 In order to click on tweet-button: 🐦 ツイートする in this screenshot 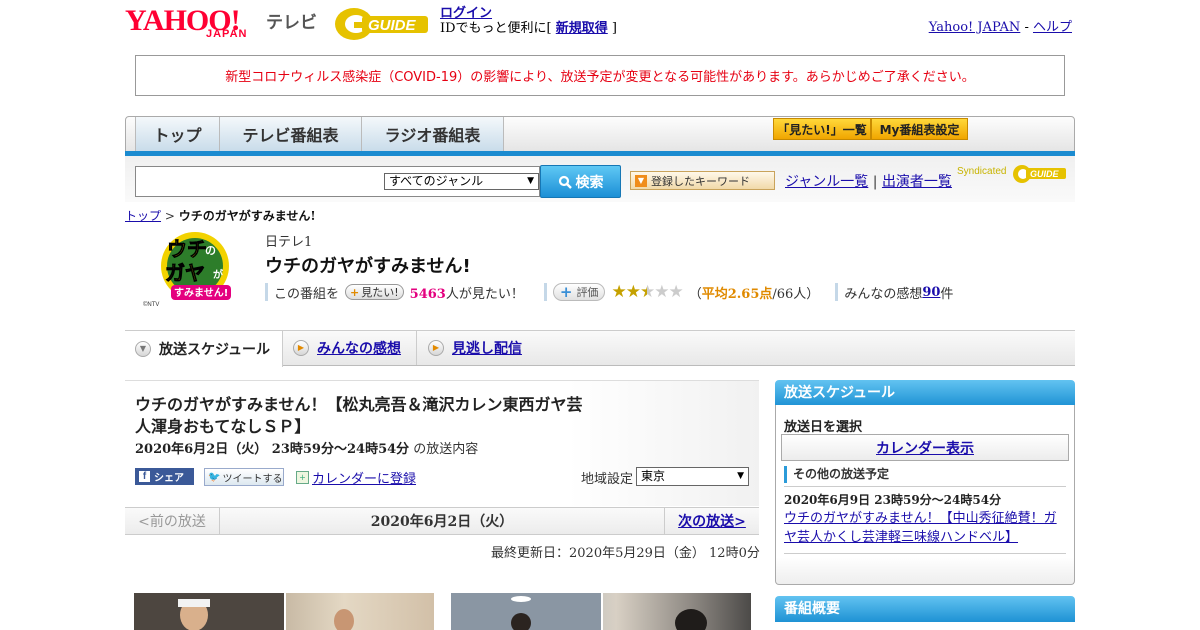, I will do `click(244, 477)`.